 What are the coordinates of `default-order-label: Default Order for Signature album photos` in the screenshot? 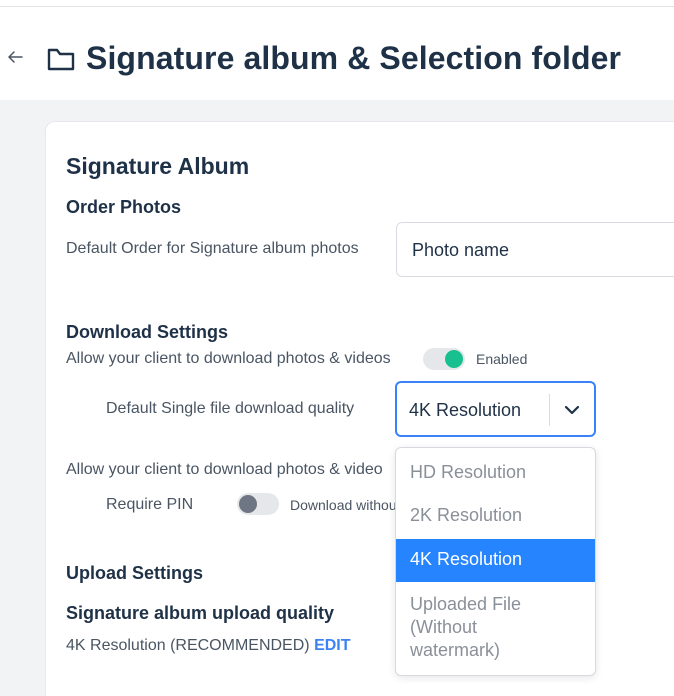 It's located at (212, 248).